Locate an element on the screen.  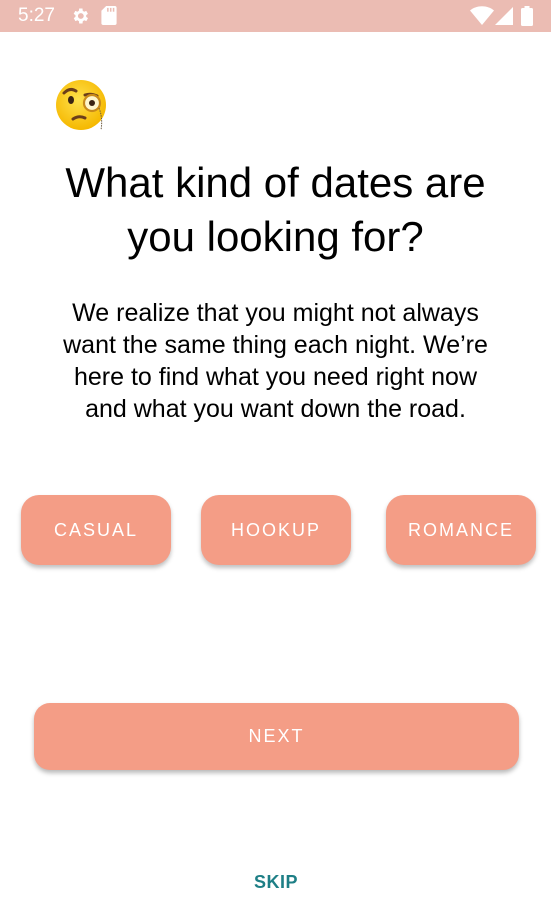
sd-card-icon is located at coordinates (109, 15).